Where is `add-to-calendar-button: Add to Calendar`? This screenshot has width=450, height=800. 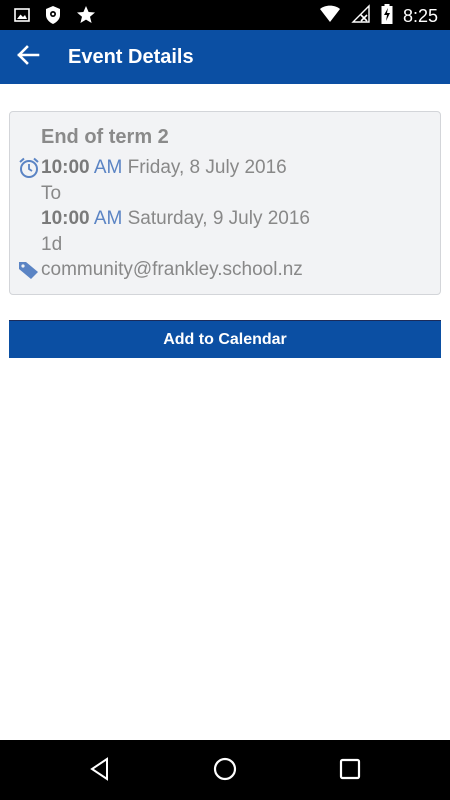 add-to-calendar-button: Add to Calendar is located at coordinates (225, 339).